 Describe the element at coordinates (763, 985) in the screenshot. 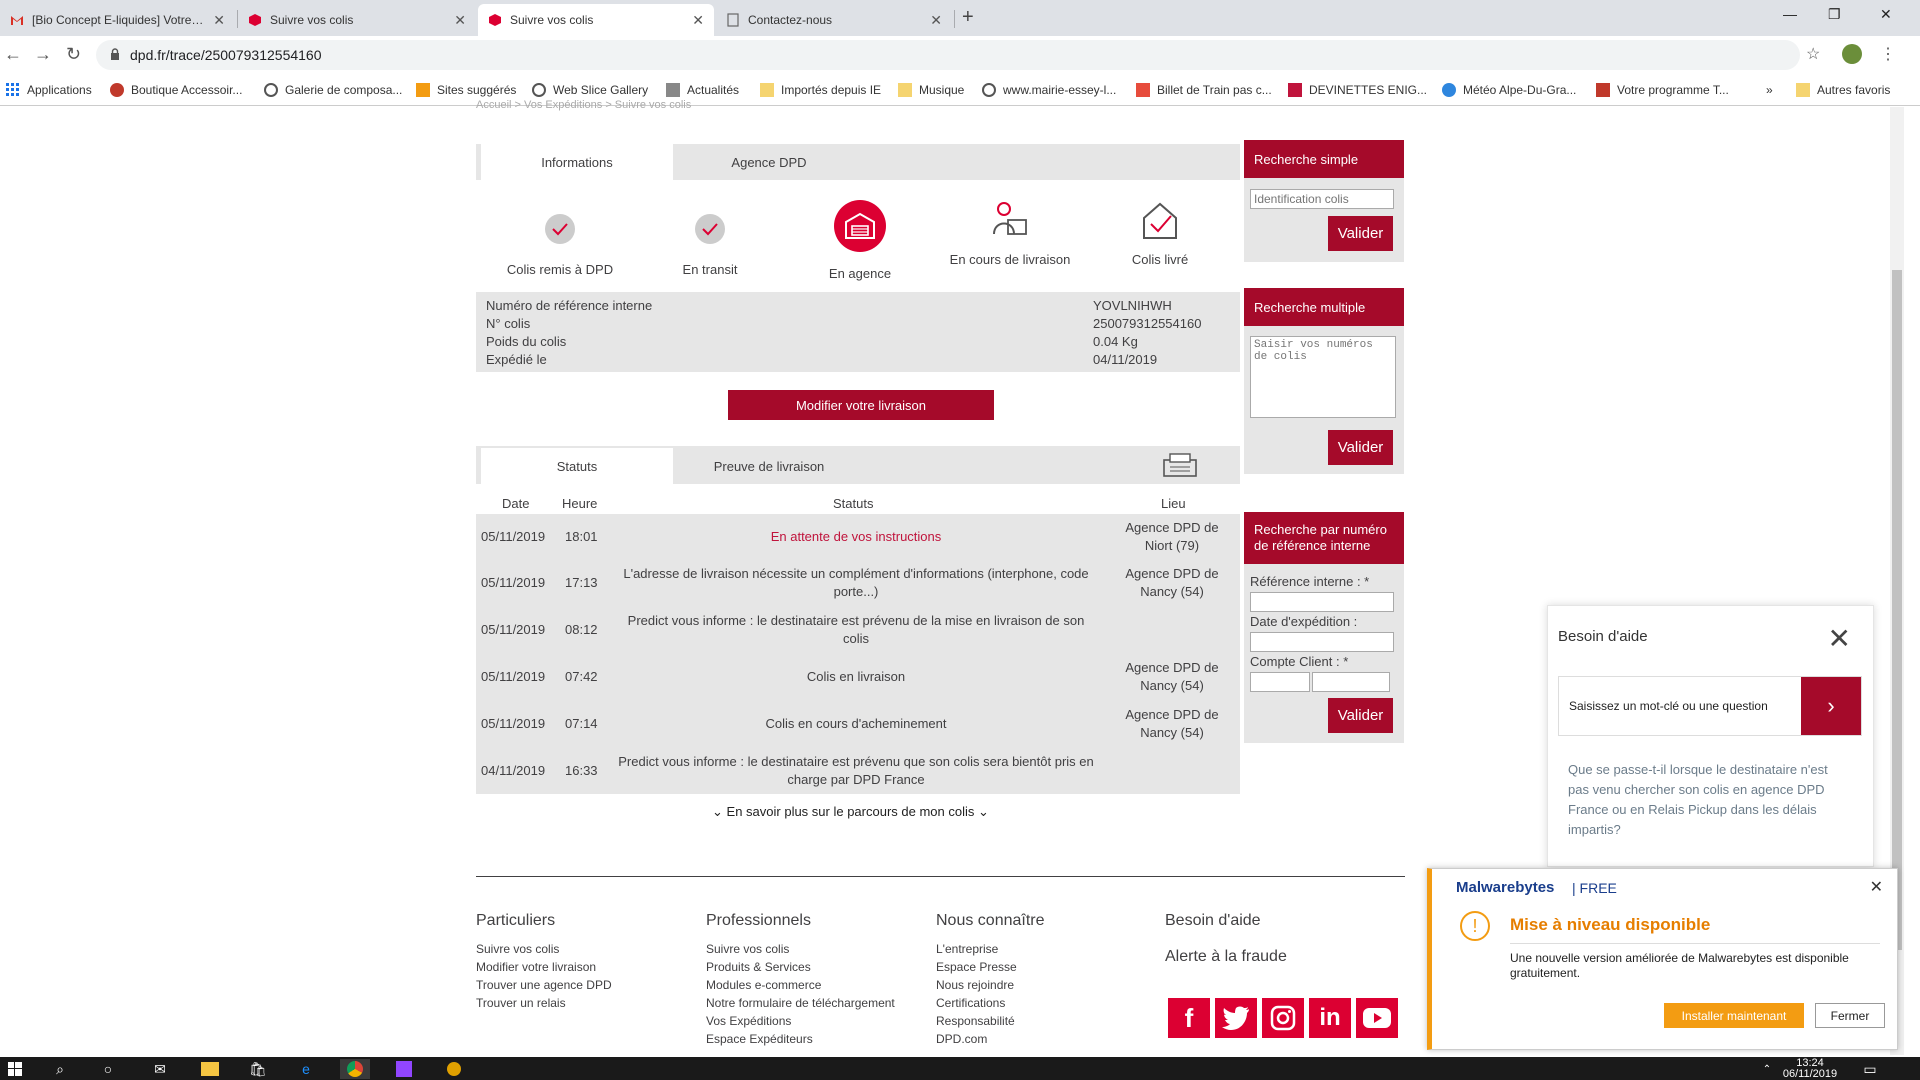

I see `footer-link: Modules e-commerce` at that location.